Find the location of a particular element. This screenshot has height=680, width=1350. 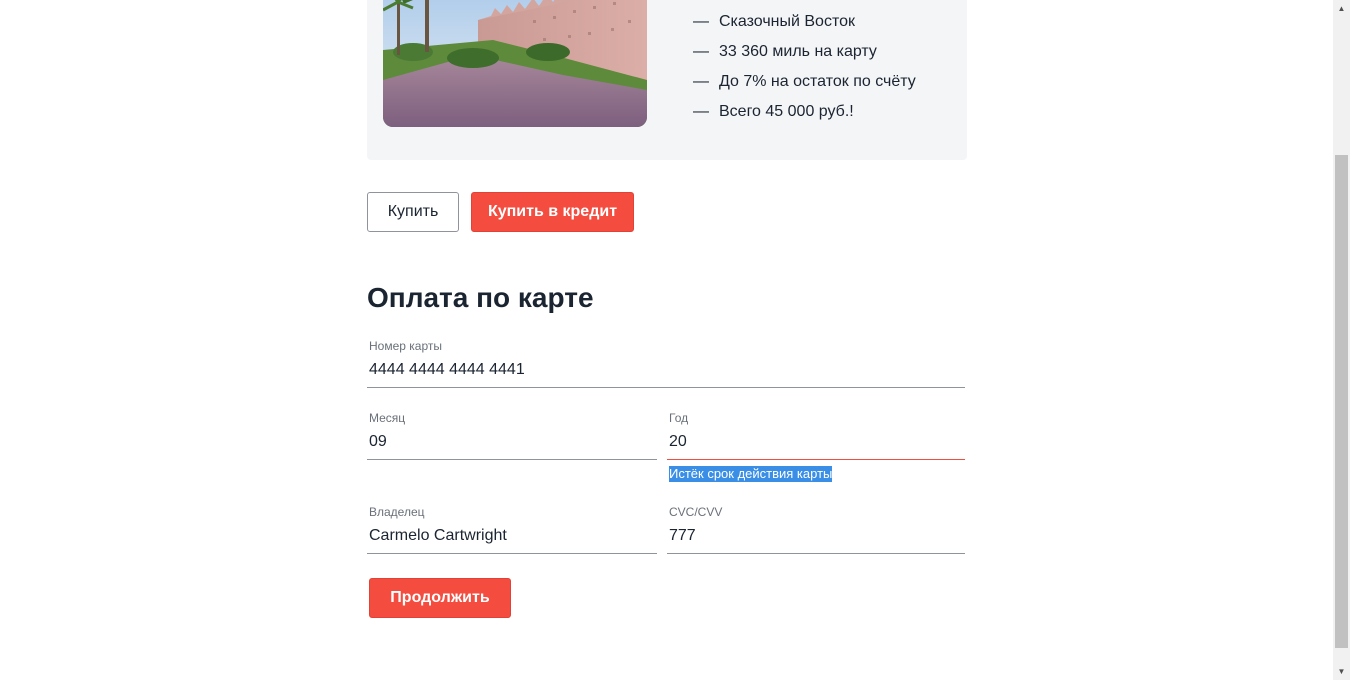

offer-image is located at coordinates (515, 63).